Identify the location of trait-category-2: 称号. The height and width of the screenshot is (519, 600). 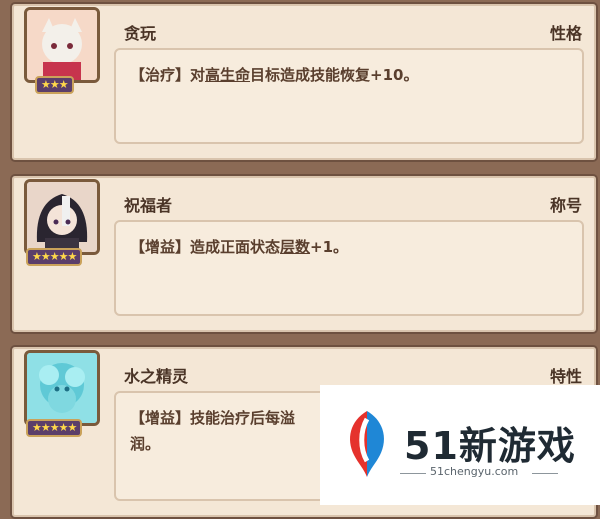
(565, 205).